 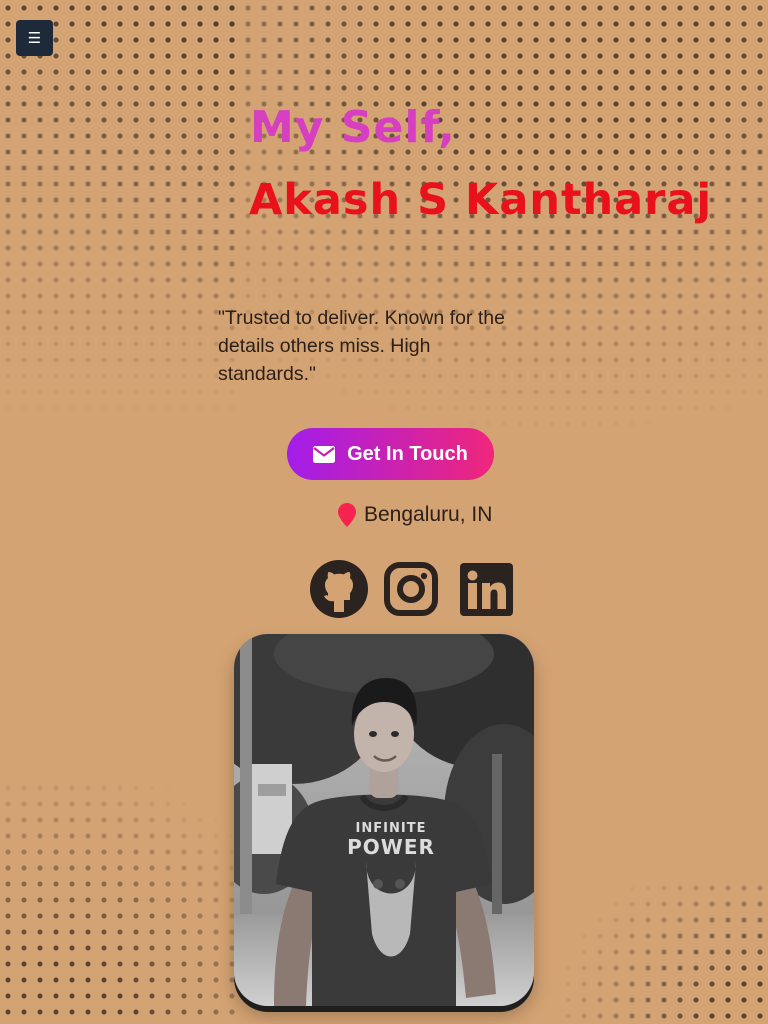 I want to click on get-in-touch-label: Get In Touch, so click(x=407, y=453).